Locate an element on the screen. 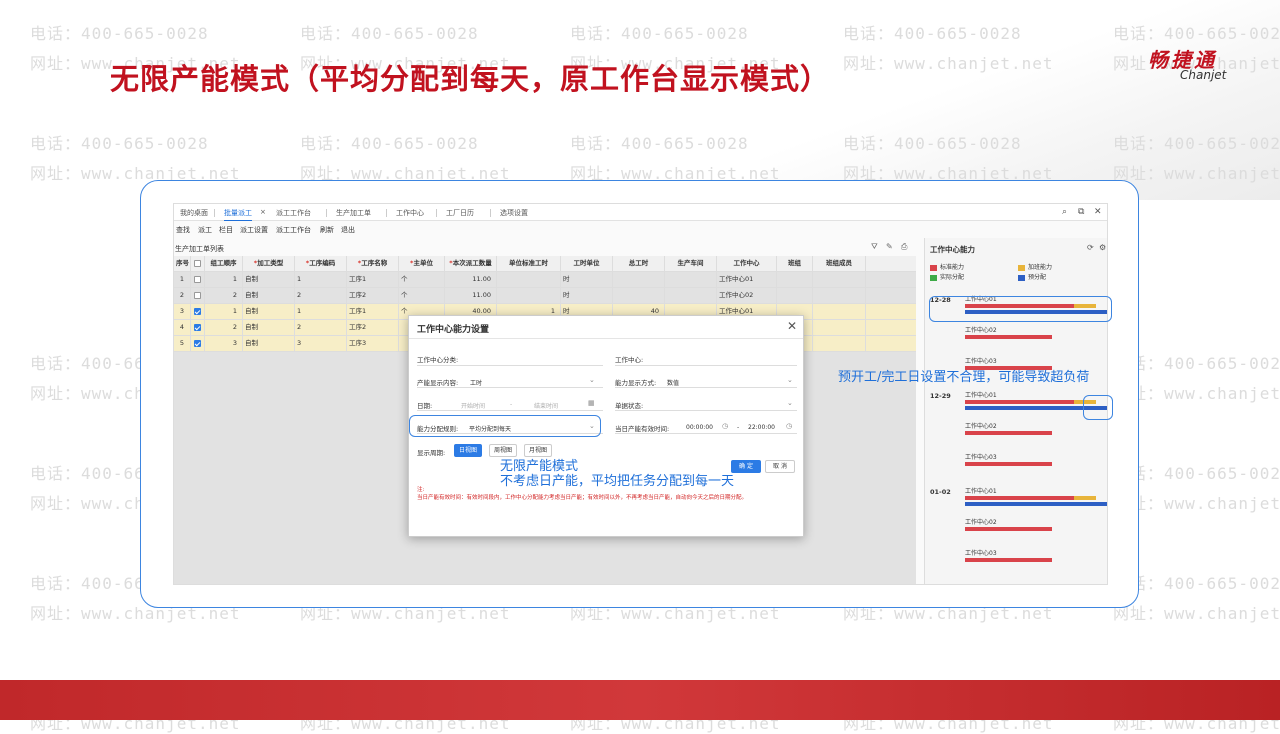 Image resolution: width=1280 pixels, height=734 pixels. daily-time-end: 22:00:00 is located at coordinates (761, 427).